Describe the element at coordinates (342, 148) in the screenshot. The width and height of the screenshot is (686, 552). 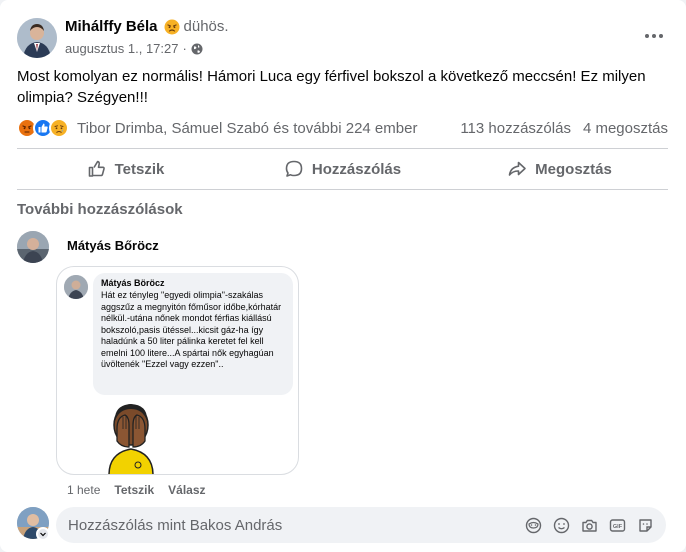
I see `divider-top` at that location.